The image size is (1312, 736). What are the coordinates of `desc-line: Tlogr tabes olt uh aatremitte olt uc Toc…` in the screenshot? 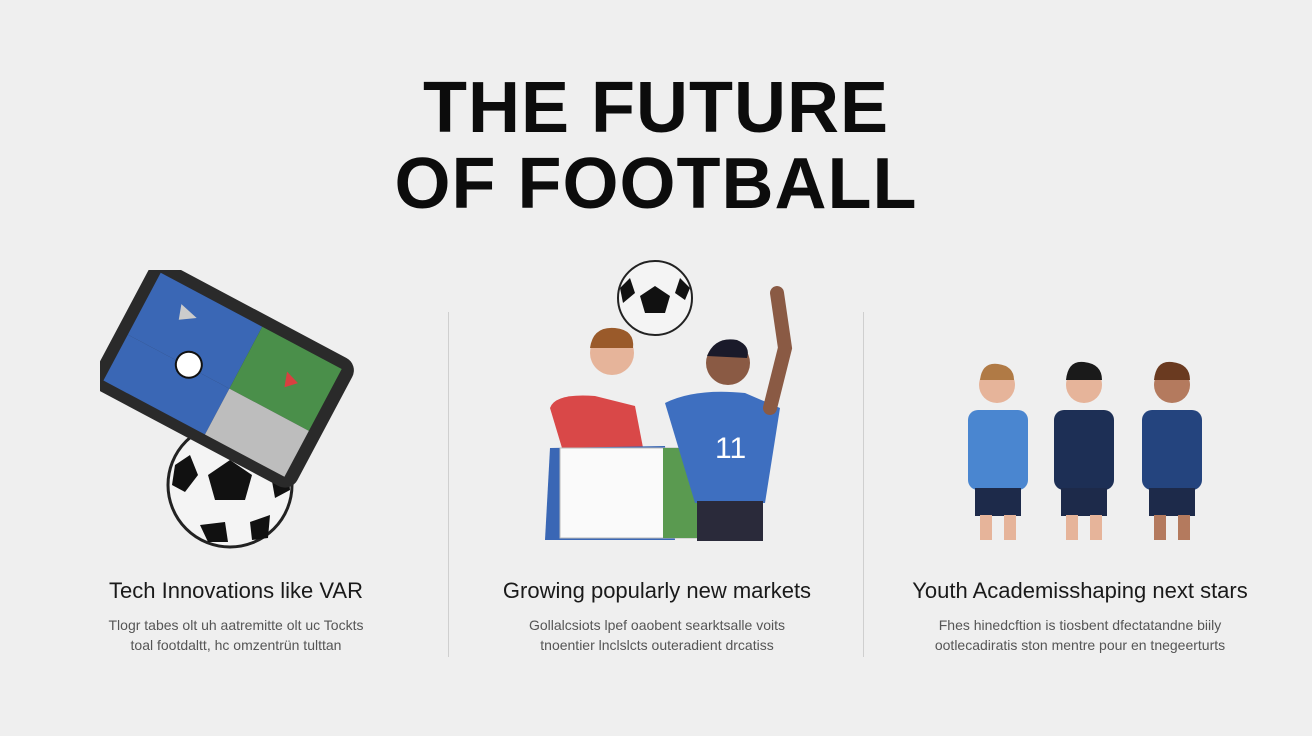 It's located at (236, 625).